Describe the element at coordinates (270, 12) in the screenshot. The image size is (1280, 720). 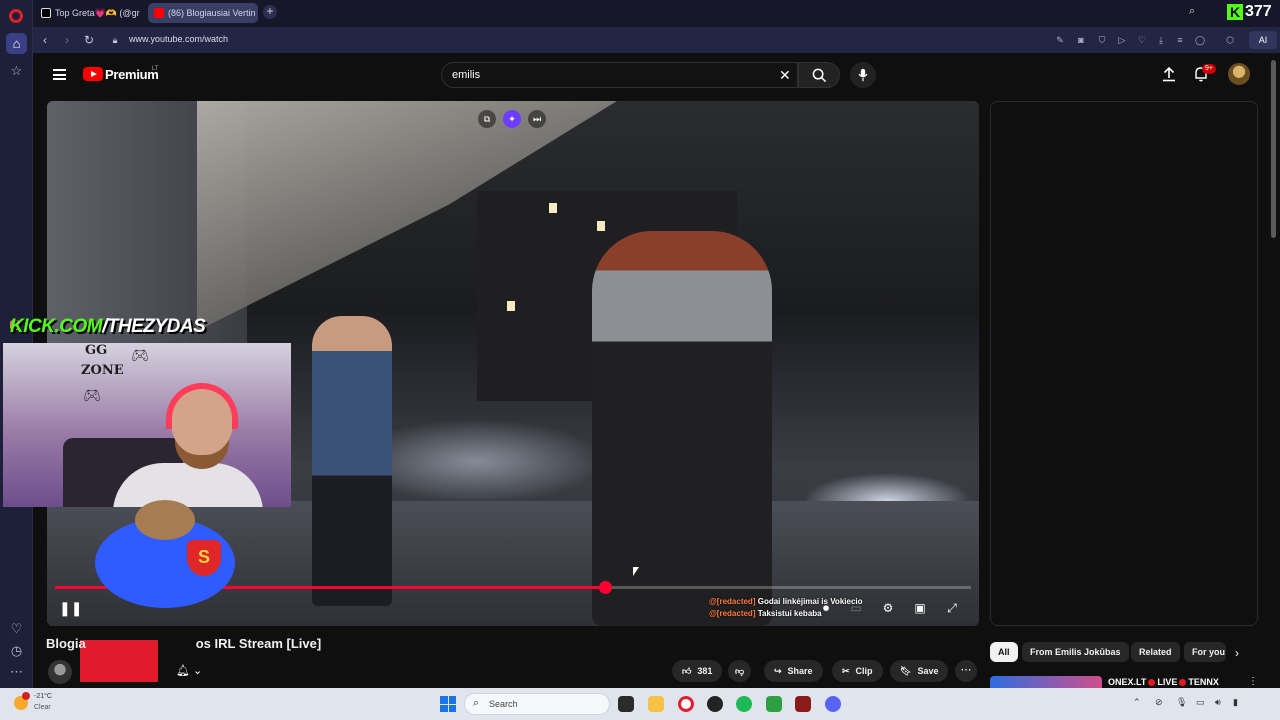
I see `new-tab-button: +` at that location.